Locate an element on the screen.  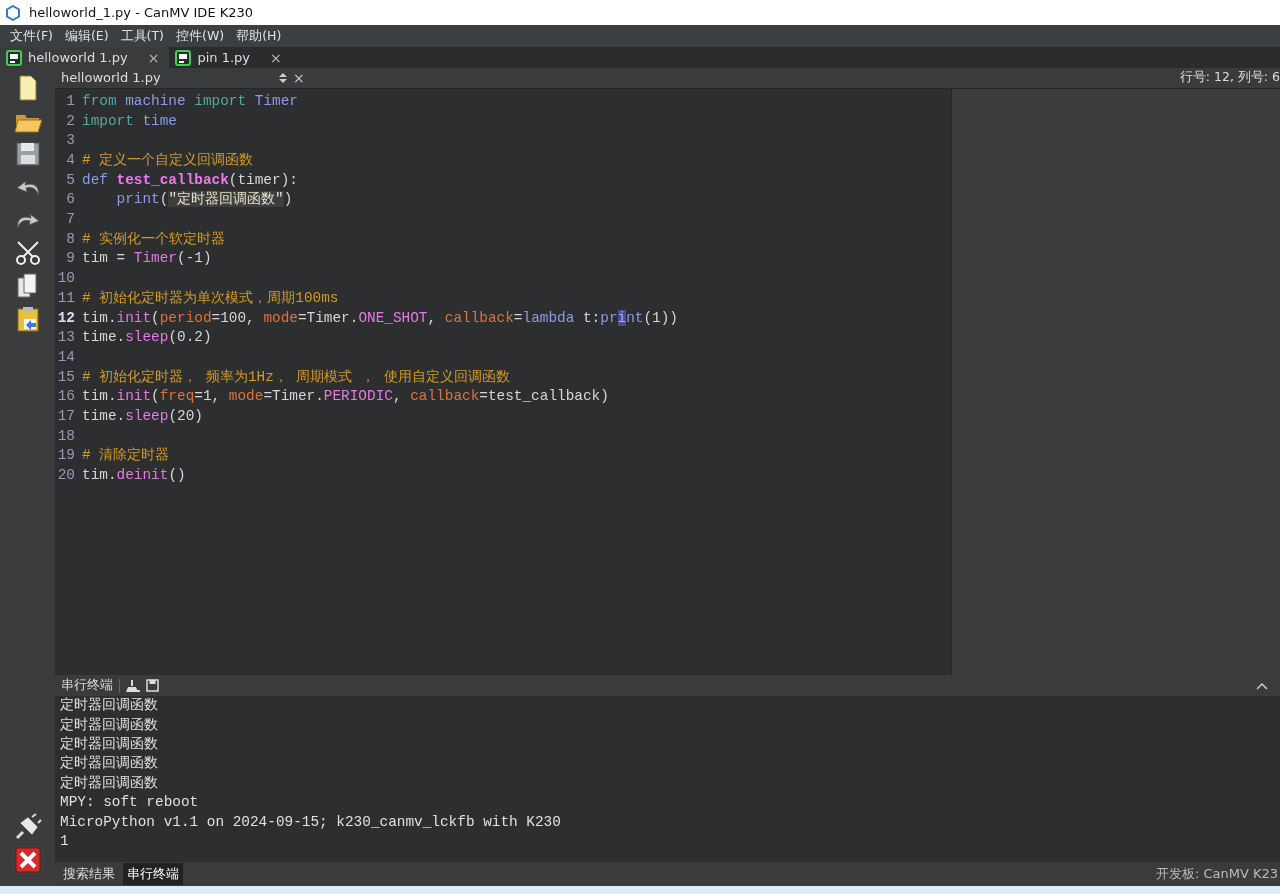
code-line: print("定时器回调函数") is located at coordinates (204, 200).